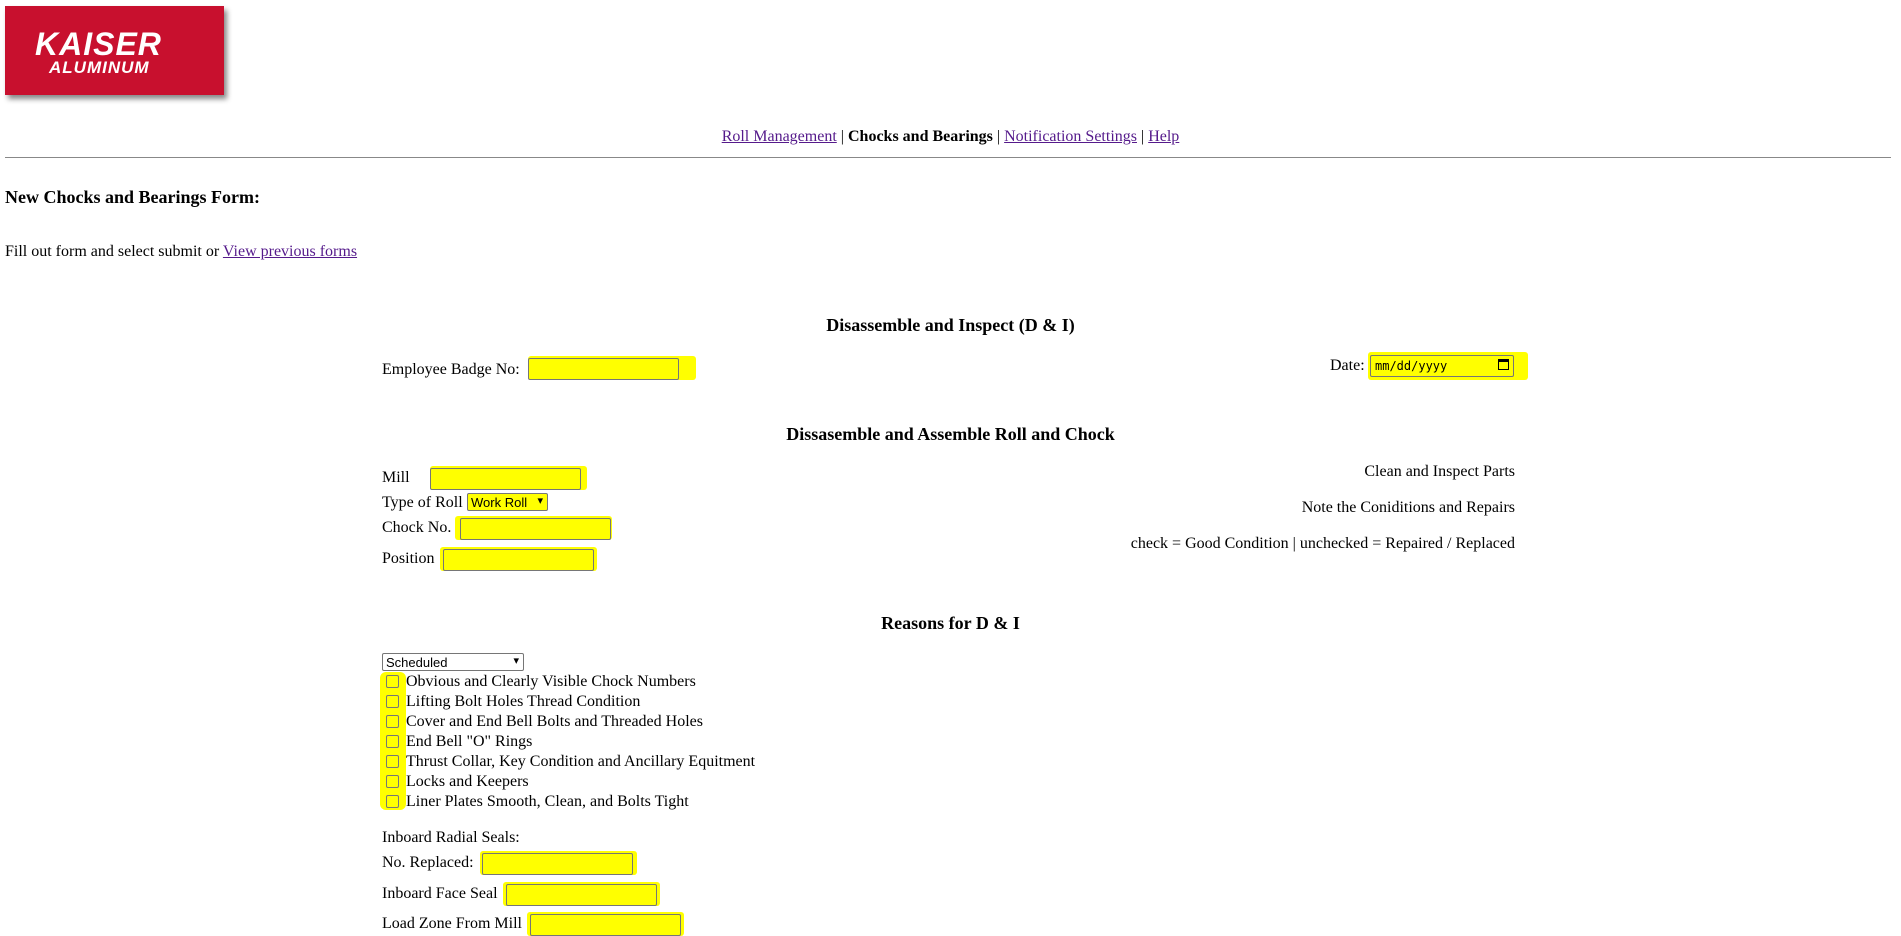  I want to click on date-label: Date:, so click(1347, 365).